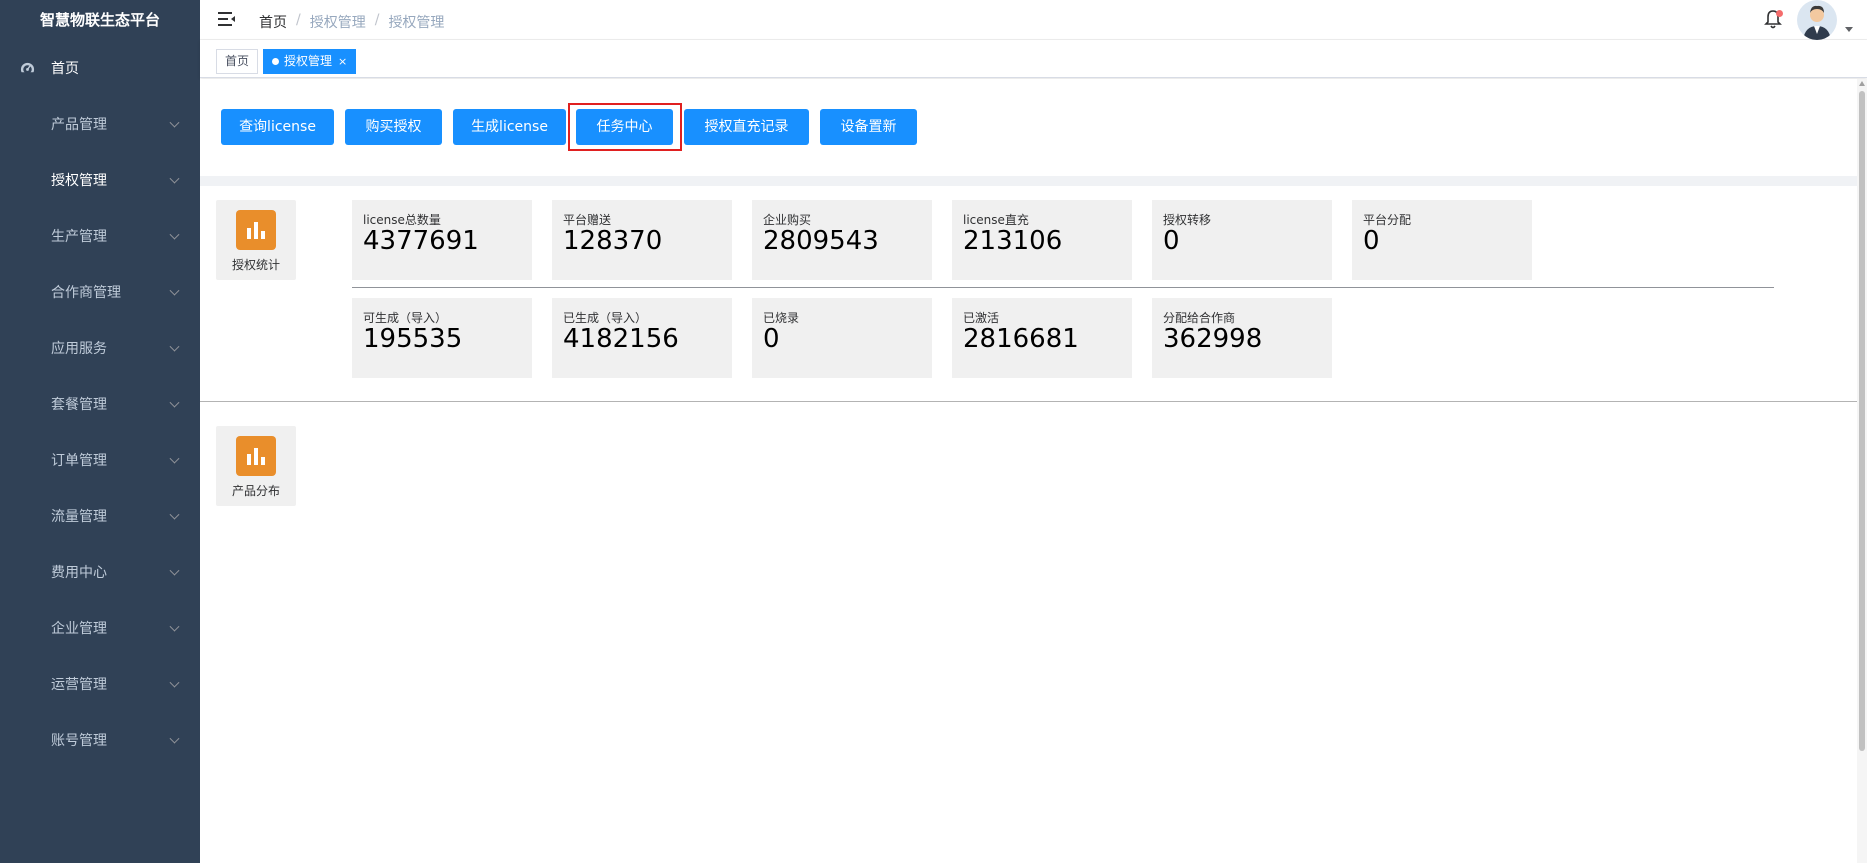  I want to click on sidebar-item-home: 首页, so click(100, 68).